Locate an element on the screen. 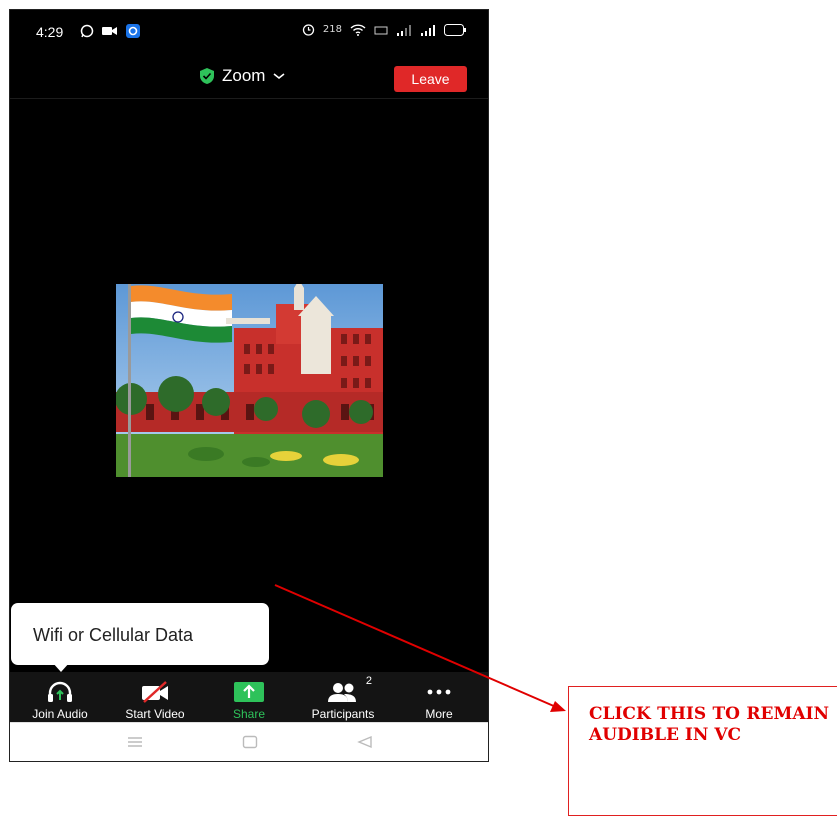 The width and height of the screenshot is (837, 816). home-icon is located at coordinates (250, 742).